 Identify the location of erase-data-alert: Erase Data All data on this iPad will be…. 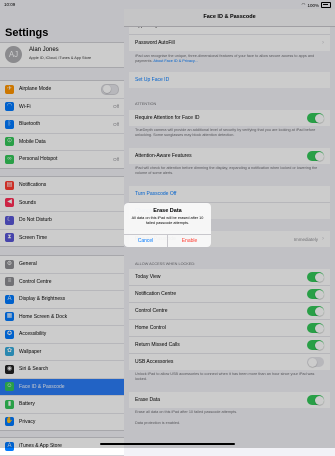
(167, 225).